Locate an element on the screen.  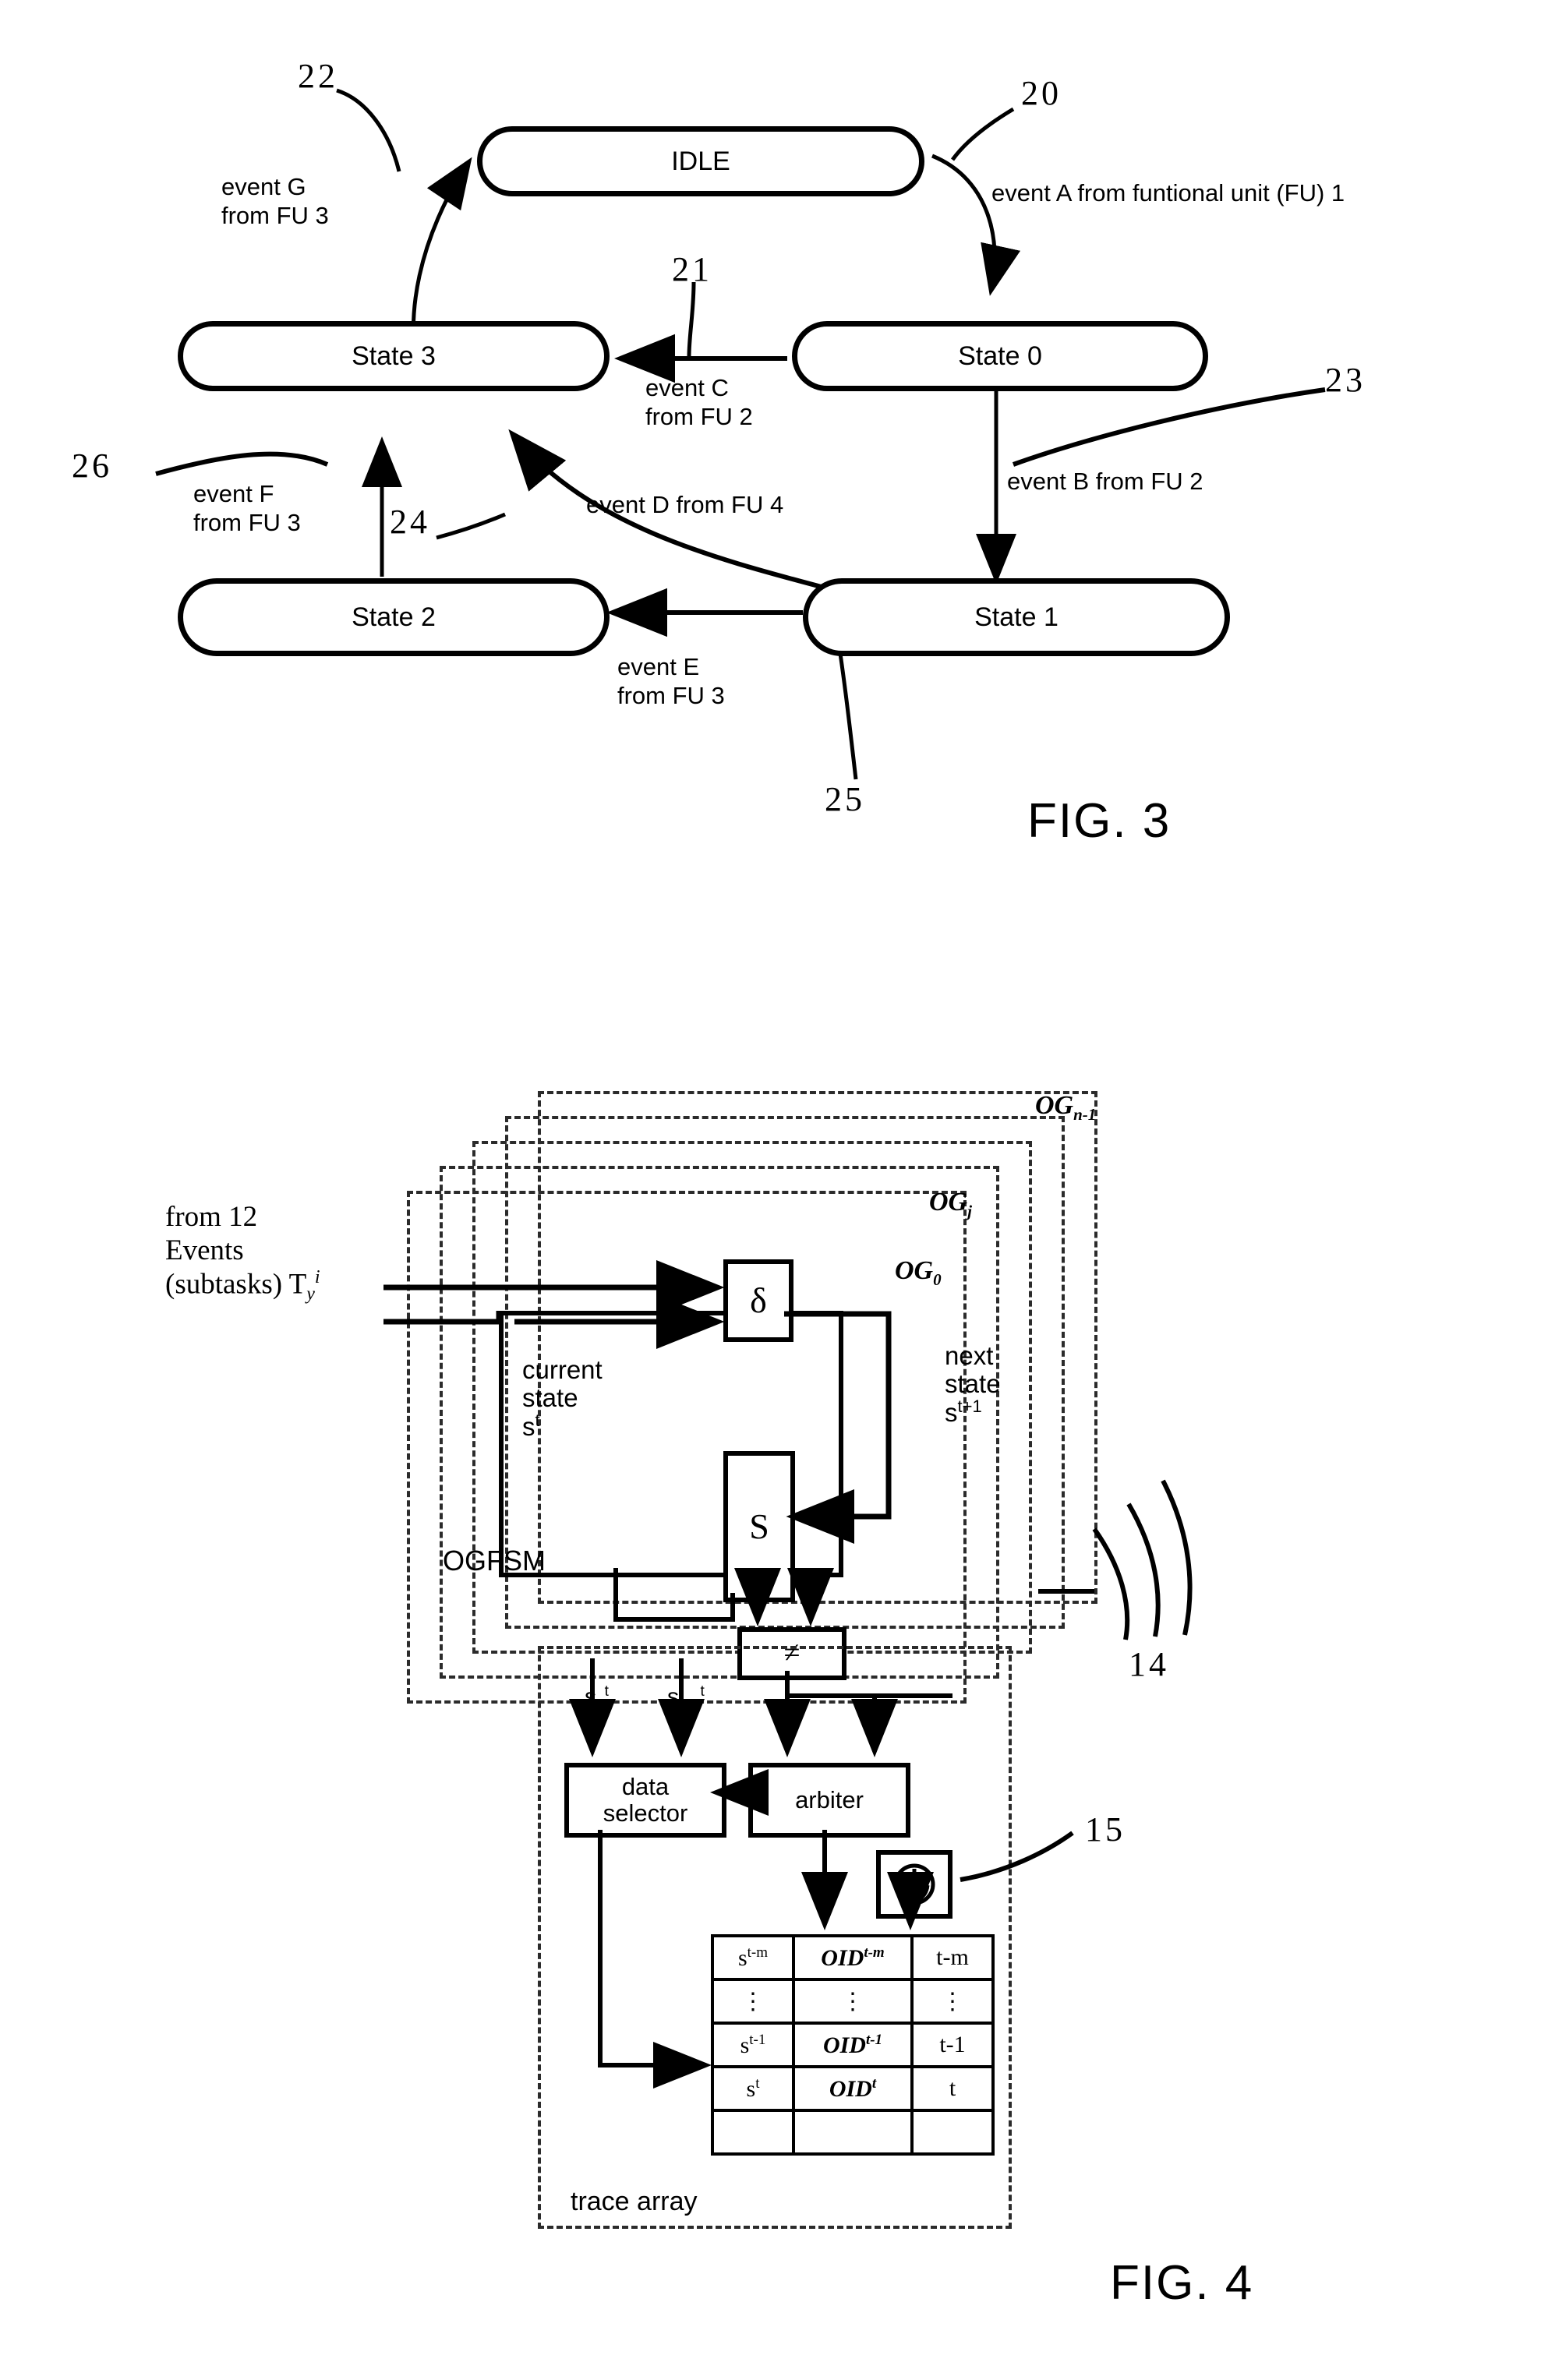
reference-numeral-15: 15 is located at coordinates (1105, 1830).